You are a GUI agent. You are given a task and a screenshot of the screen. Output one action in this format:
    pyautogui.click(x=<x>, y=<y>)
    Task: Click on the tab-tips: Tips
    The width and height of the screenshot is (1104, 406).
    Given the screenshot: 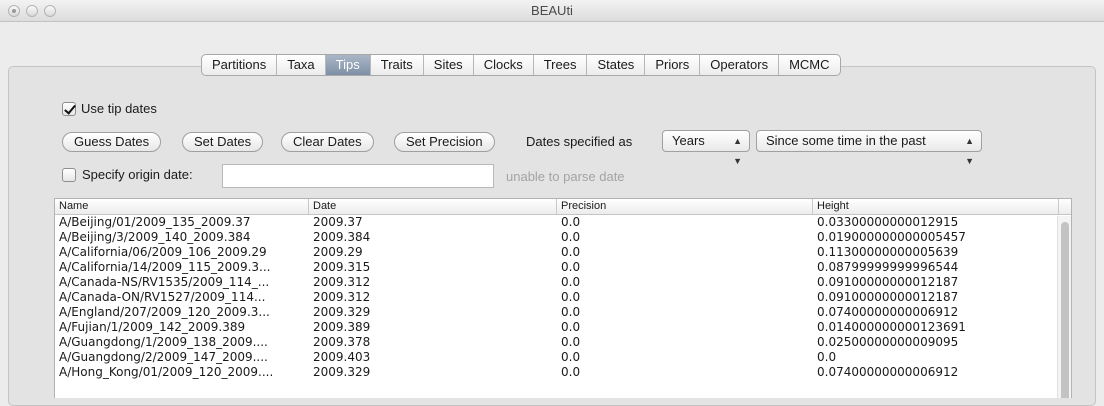 What is the action you would take?
    pyautogui.click(x=348, y=65)
    